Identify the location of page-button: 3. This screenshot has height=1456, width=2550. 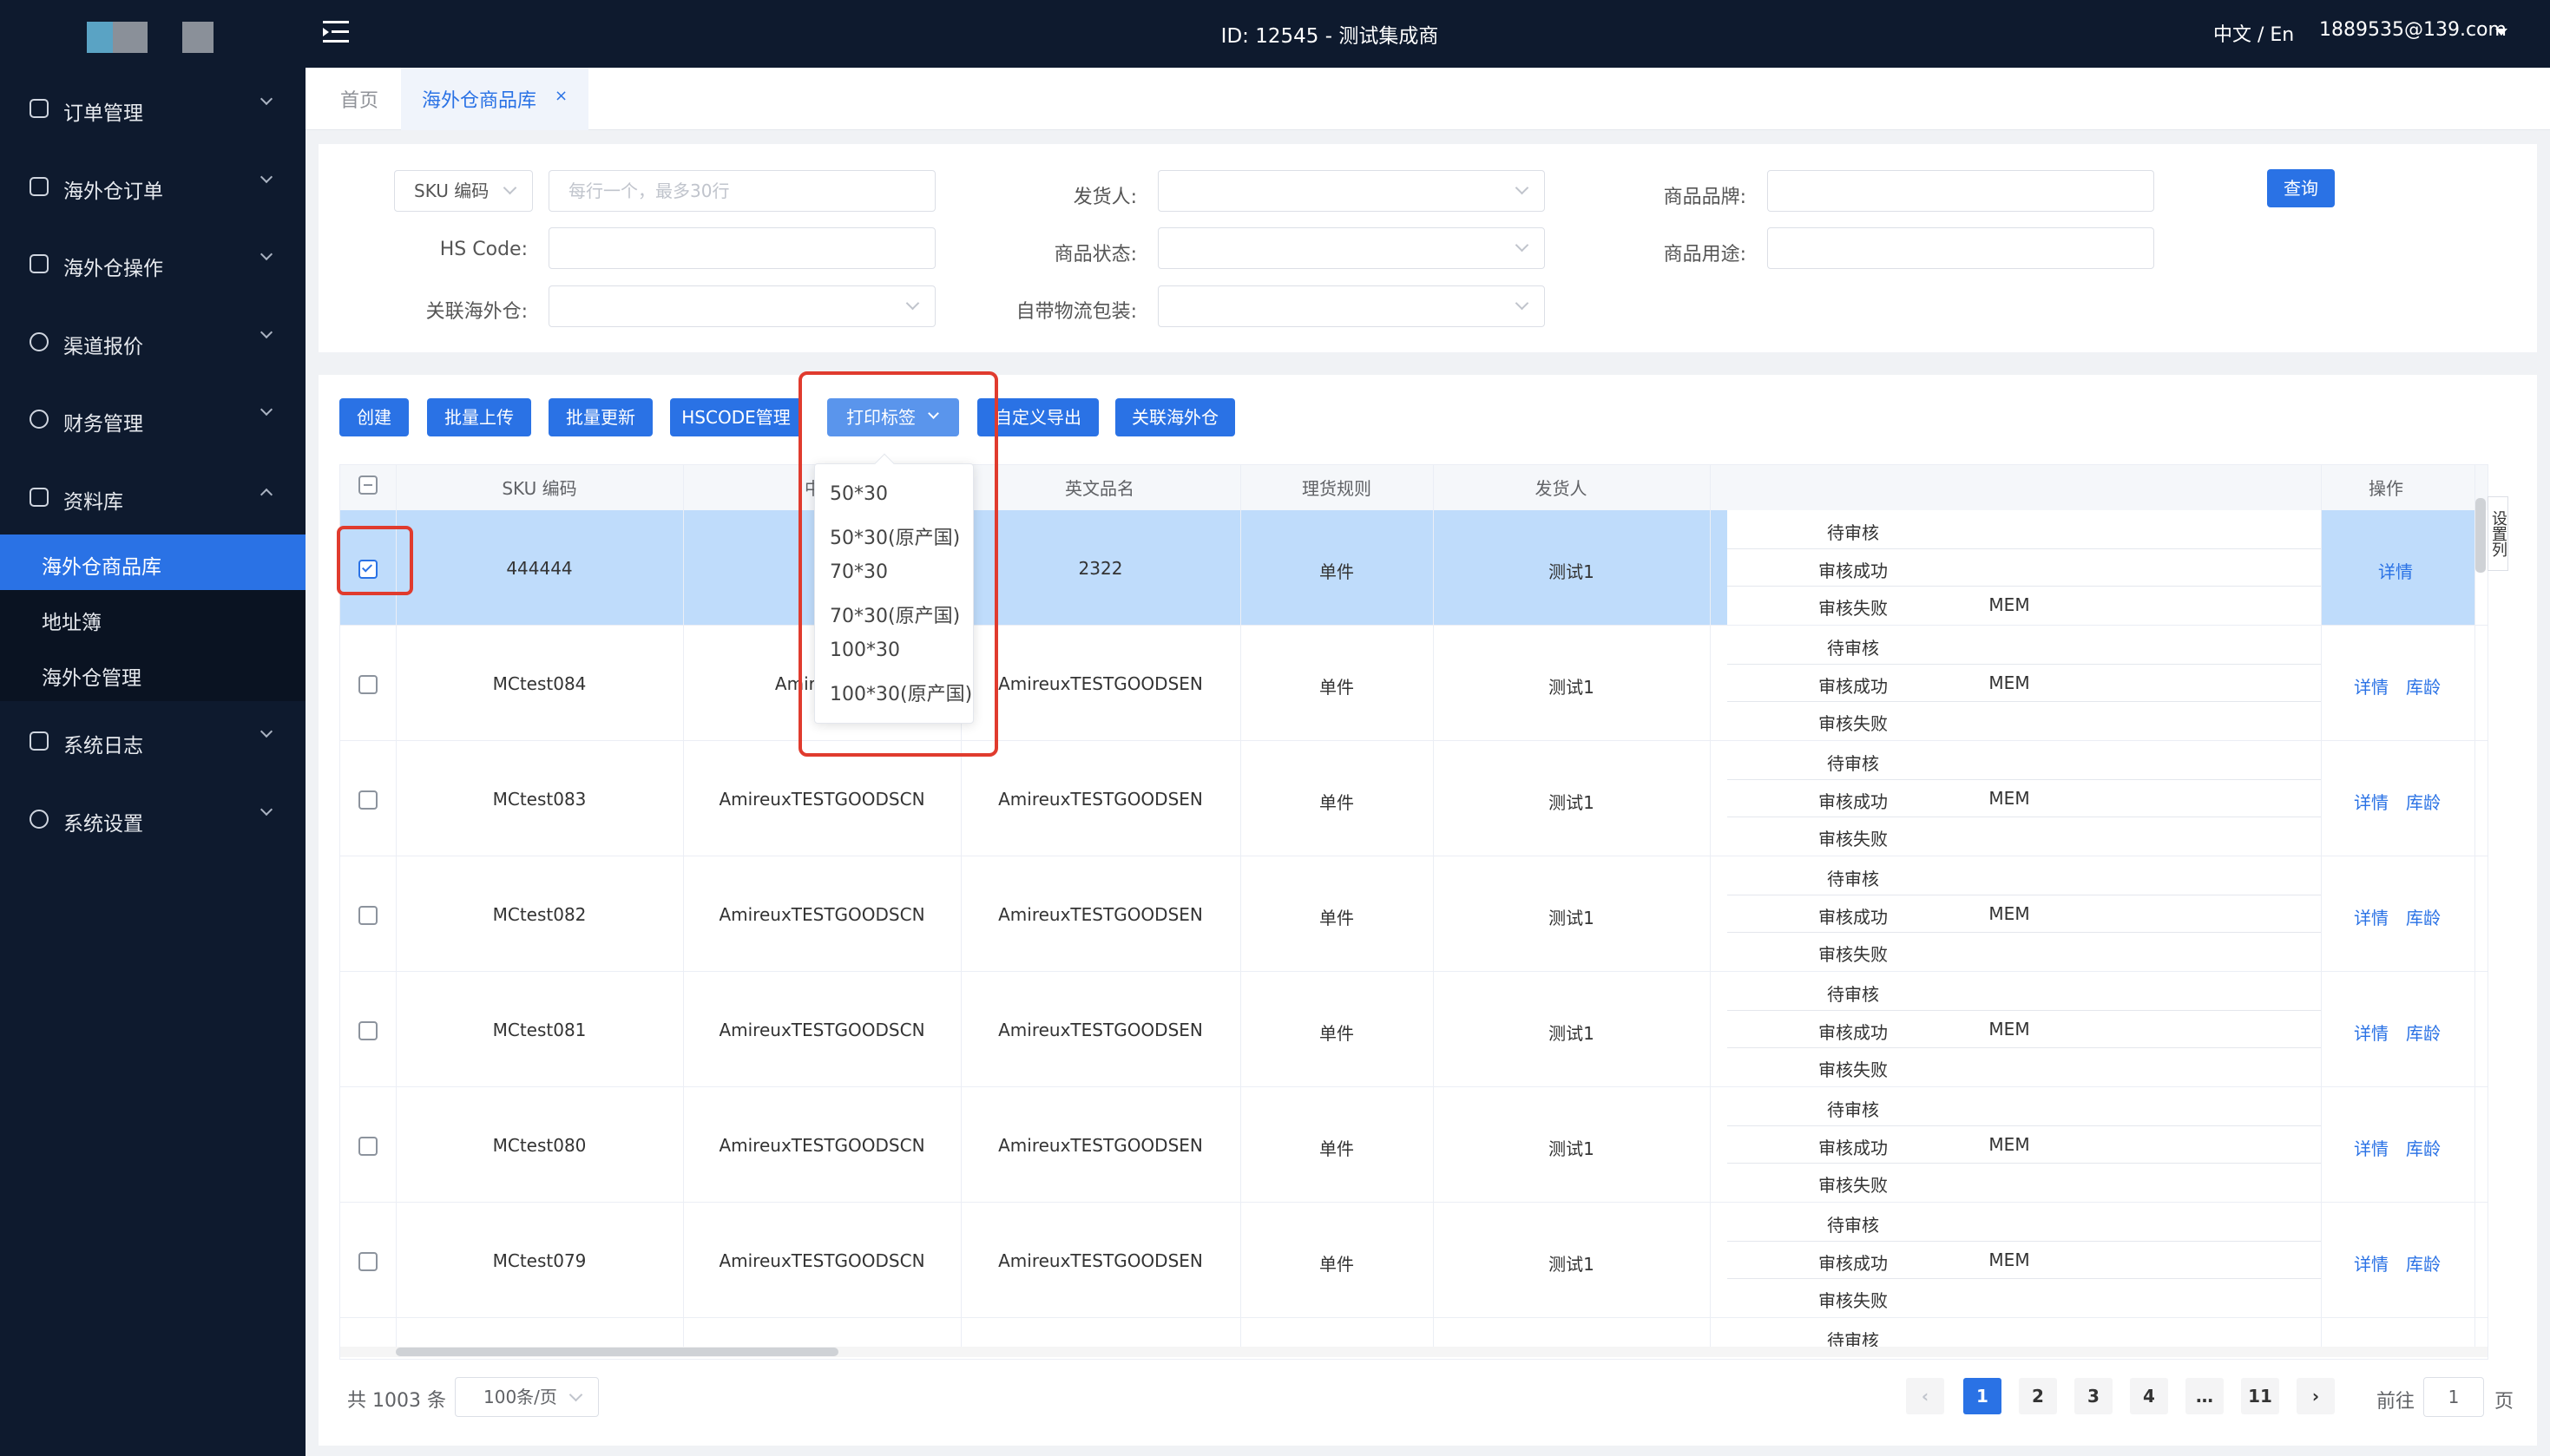
(2093, 1396).